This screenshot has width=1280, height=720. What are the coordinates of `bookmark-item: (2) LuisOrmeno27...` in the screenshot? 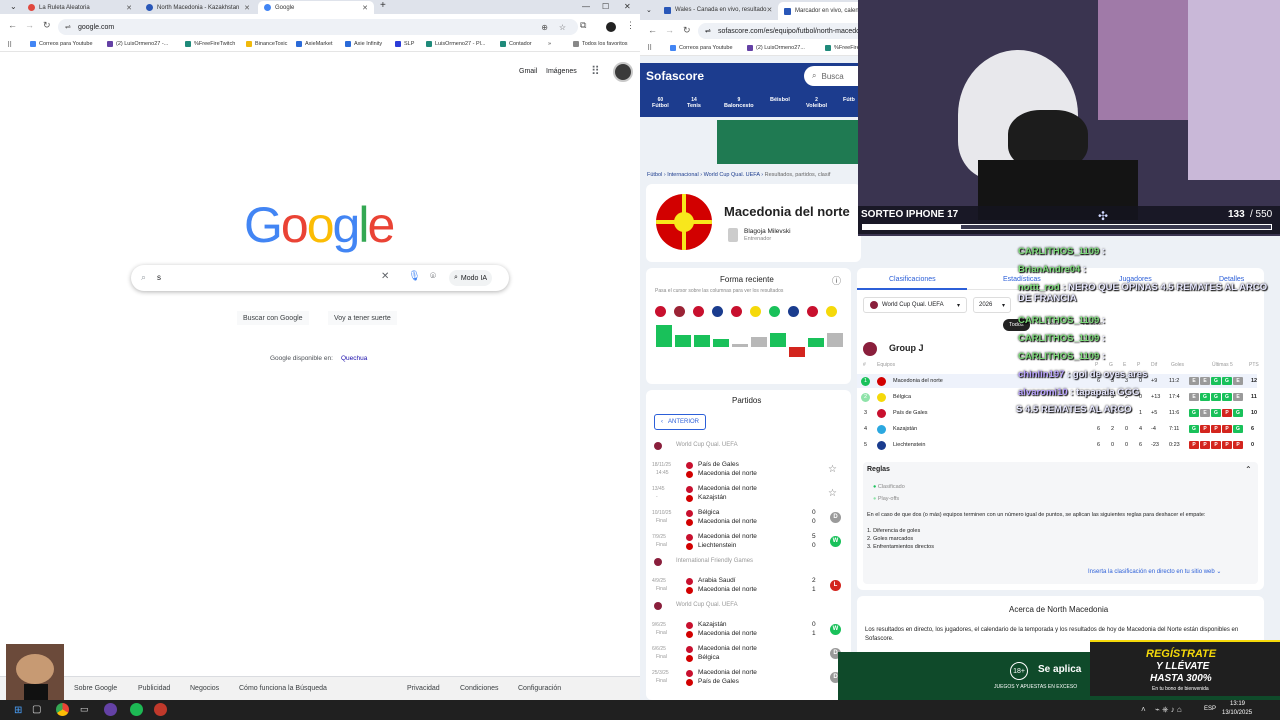 It's located at (776, 48).